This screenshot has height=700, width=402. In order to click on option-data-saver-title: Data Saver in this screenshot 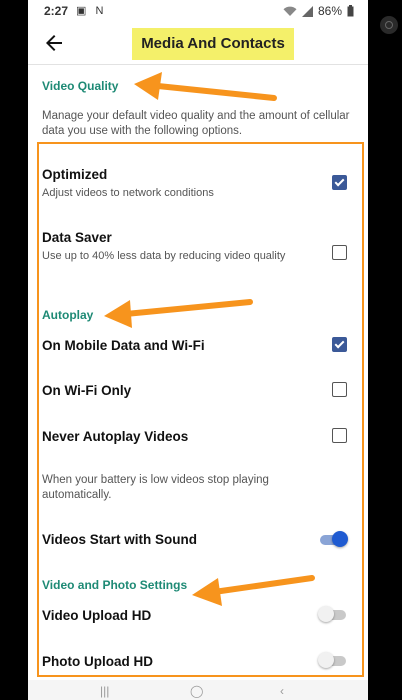, I will do `click(77, 237)`.